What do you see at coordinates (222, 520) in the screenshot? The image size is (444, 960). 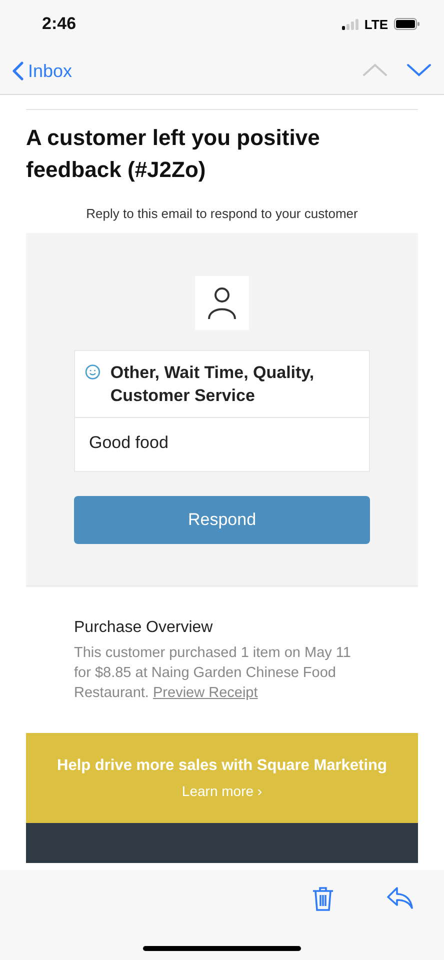 I see `respond-button: Respond` at bounding box center [222, 520].